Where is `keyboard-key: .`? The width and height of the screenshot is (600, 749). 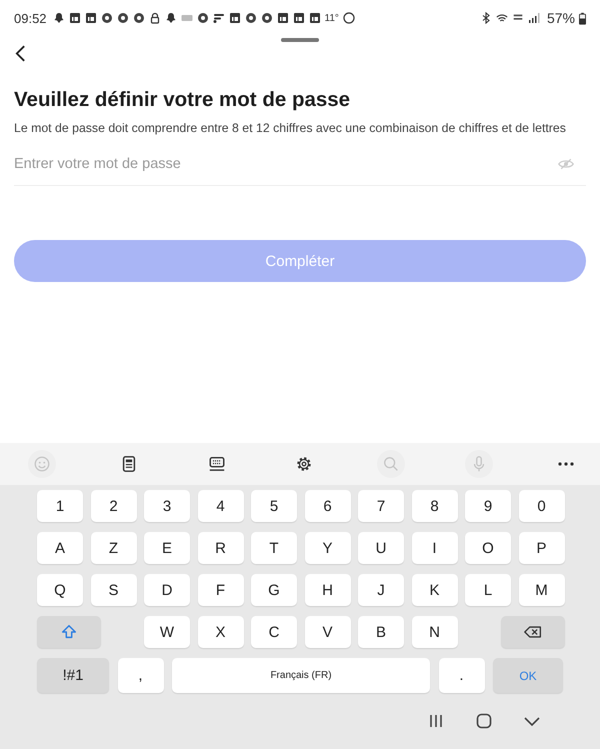
keyboard-key: . is located at coordinates (461, 675).